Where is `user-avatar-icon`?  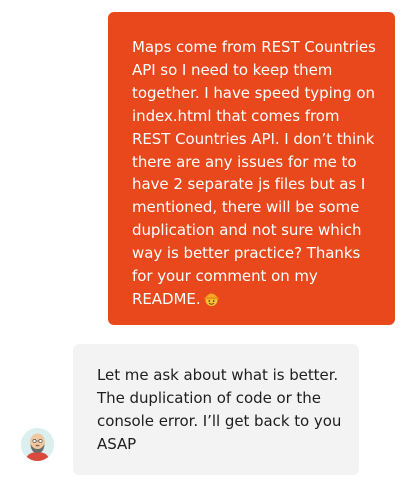 user-avatar-icon is located at coordinates (37, 444).